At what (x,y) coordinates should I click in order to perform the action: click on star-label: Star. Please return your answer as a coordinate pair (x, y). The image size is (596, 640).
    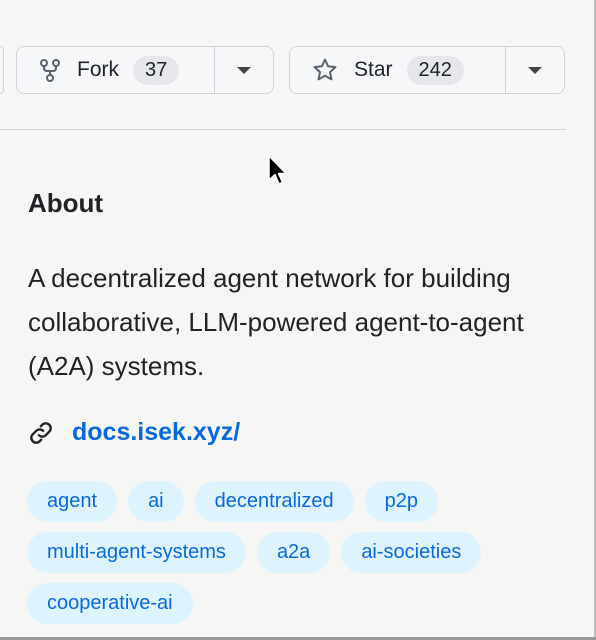
    Looking at the image, I should click on (373, 69).